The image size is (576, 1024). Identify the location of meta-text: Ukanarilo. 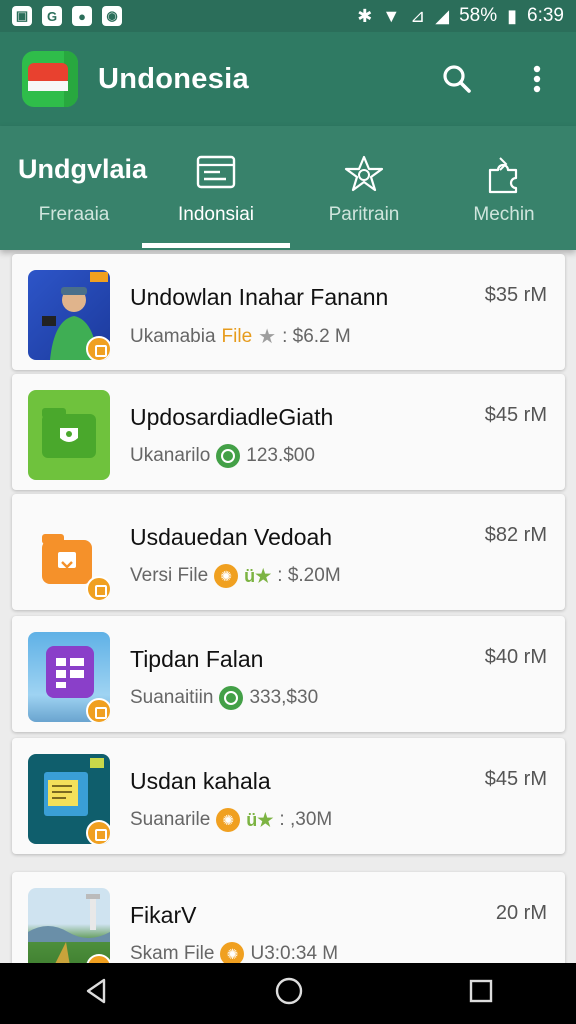
(170, 455).